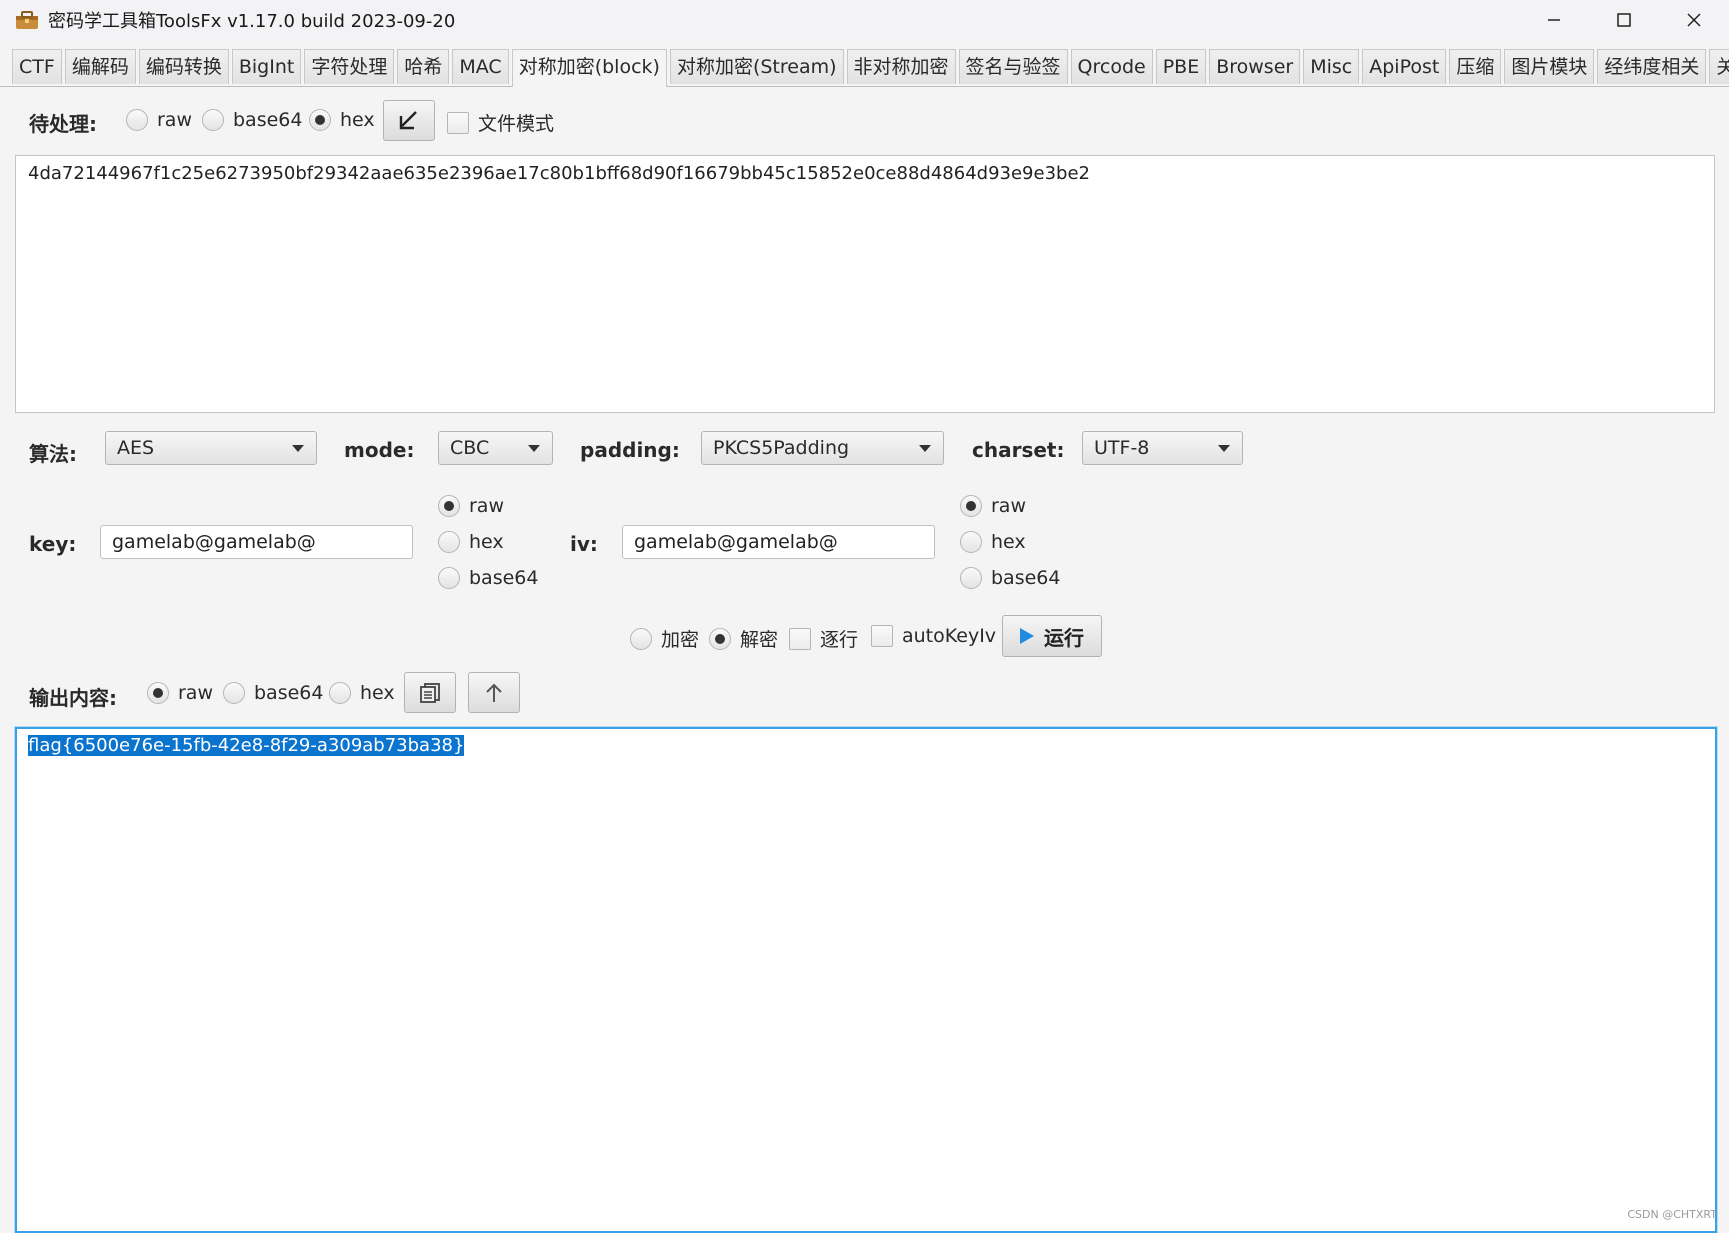 The width and height of the screenshot is (1729, 1233). I want to click on arrow-down-left-icon, so click(408, 119).